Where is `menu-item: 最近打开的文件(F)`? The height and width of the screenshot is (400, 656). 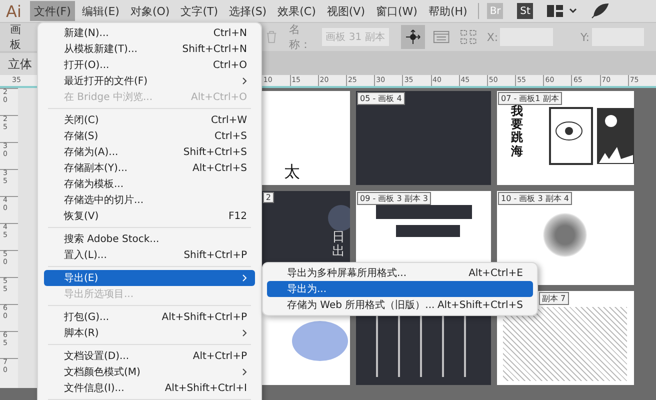
menu-item: 最近打开的文件(F) is located at coordinates (149, 81).